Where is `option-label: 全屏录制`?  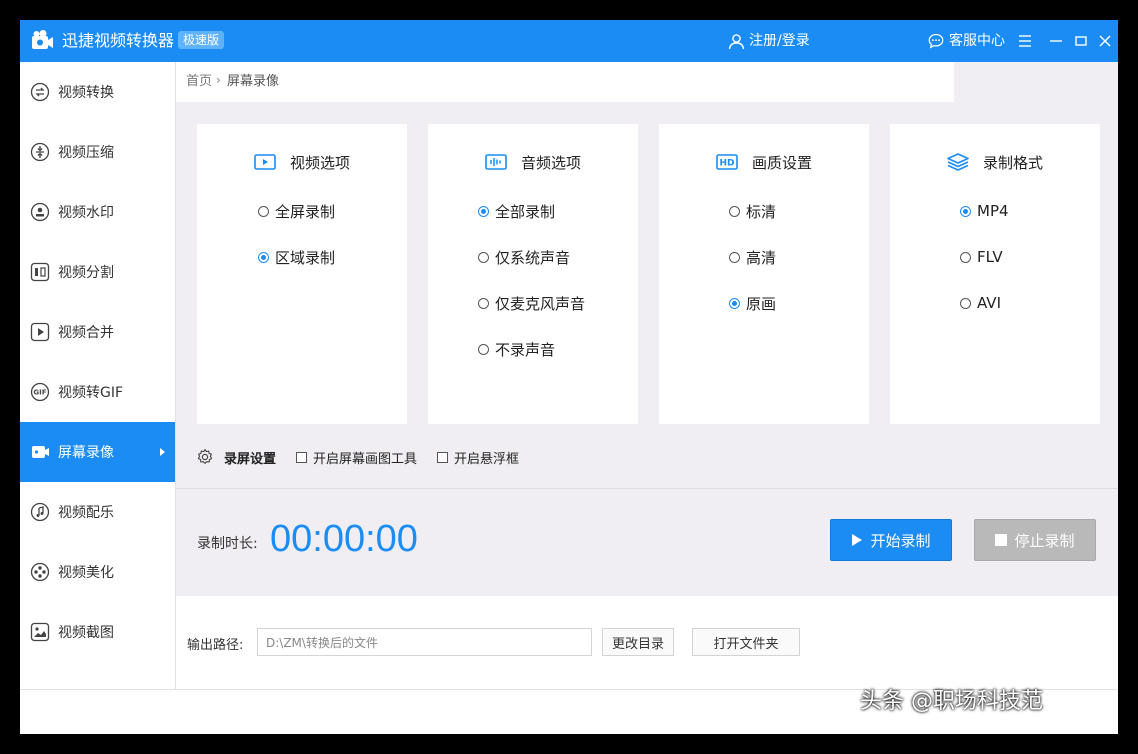 option-label: 全屏录制 is located at coordinates (305, 211).